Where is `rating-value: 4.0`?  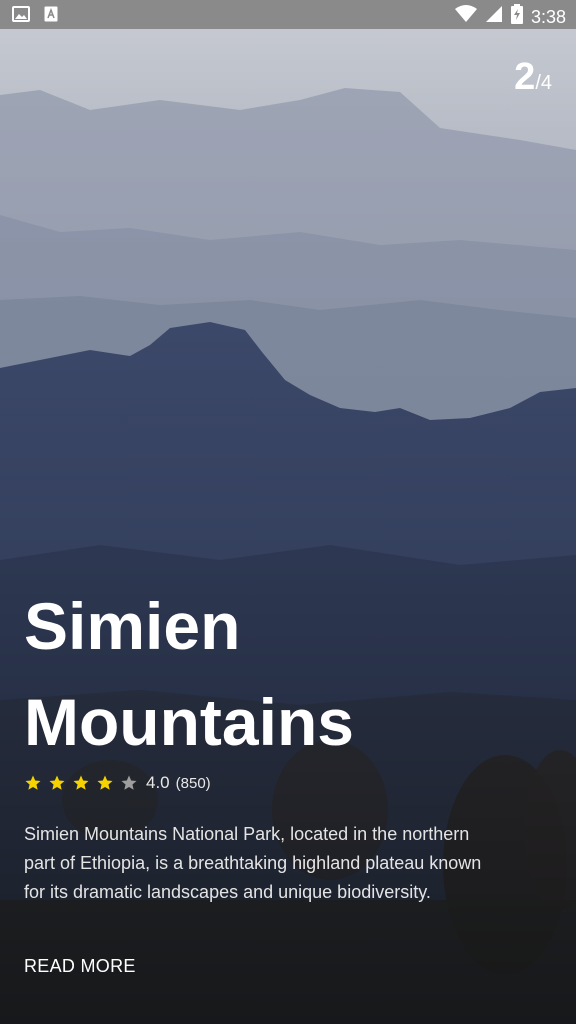 rating-value: 4.0 is located at coordinates (158, 782).